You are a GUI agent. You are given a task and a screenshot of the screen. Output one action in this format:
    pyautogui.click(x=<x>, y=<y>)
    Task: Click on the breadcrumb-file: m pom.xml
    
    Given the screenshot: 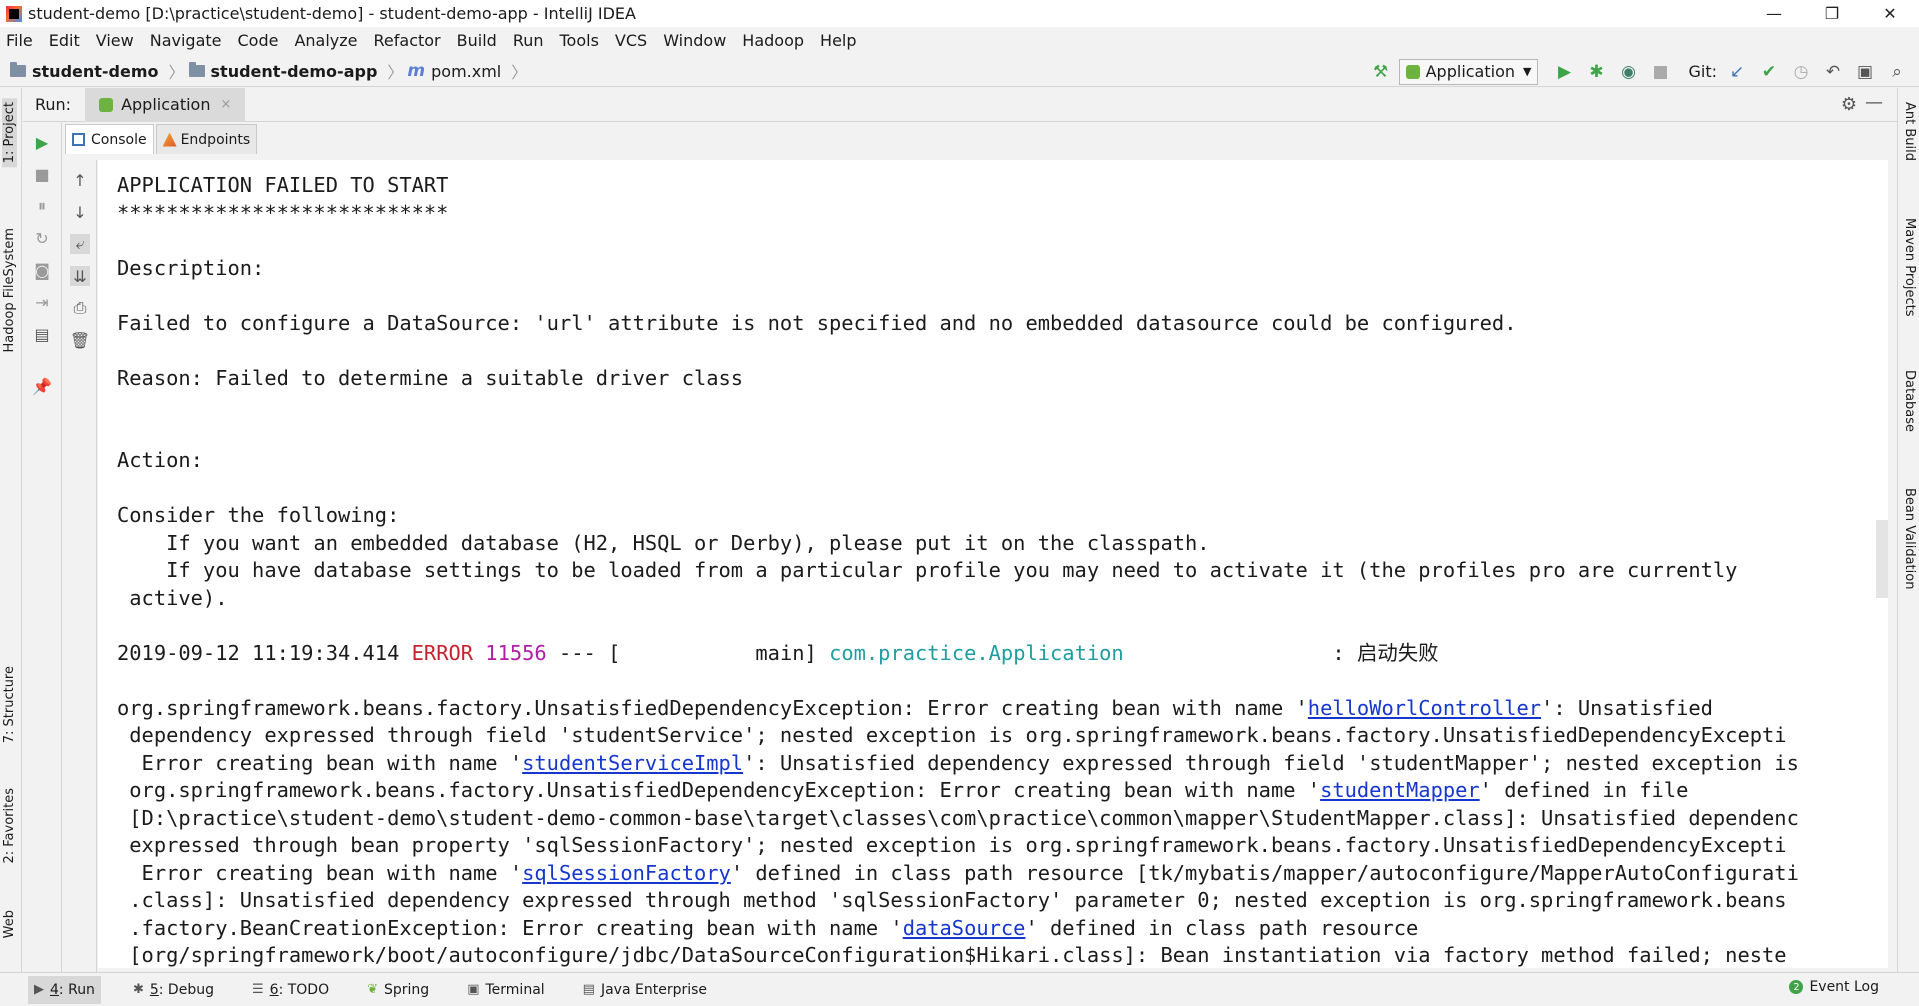 What is the action you would take?
    pyautogui.click(x=454, y=71)
    